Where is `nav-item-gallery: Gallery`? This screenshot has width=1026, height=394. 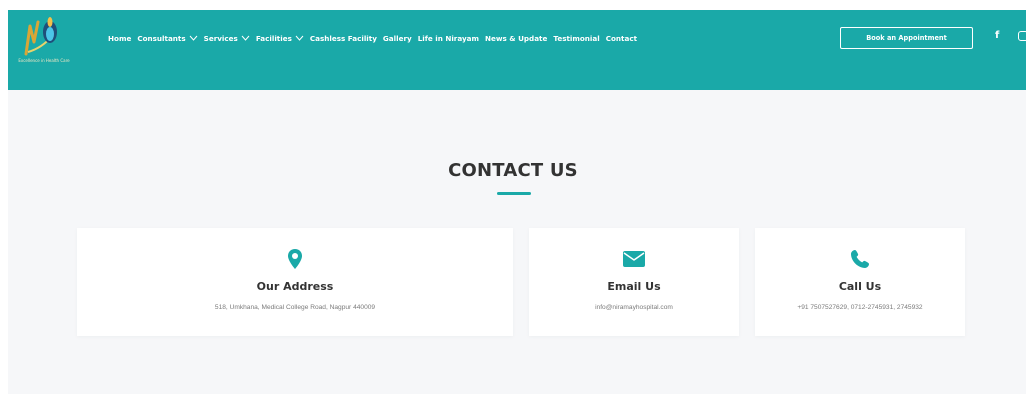
nav-item-gallery: Gallery is located at coordinates (397, 38).